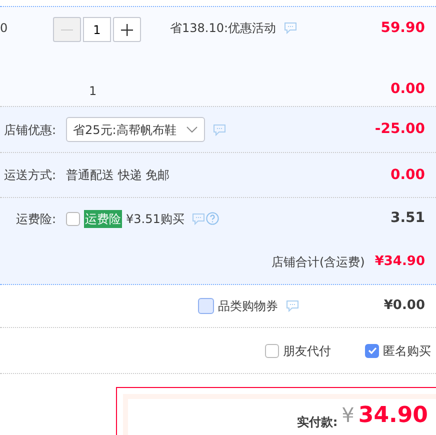 The height and width of the screenshot is (435, 436). What do you see at coordinates (97, 29) in the screenshot?
I see `quantity-field: 1` at bounding box center [97, 29].